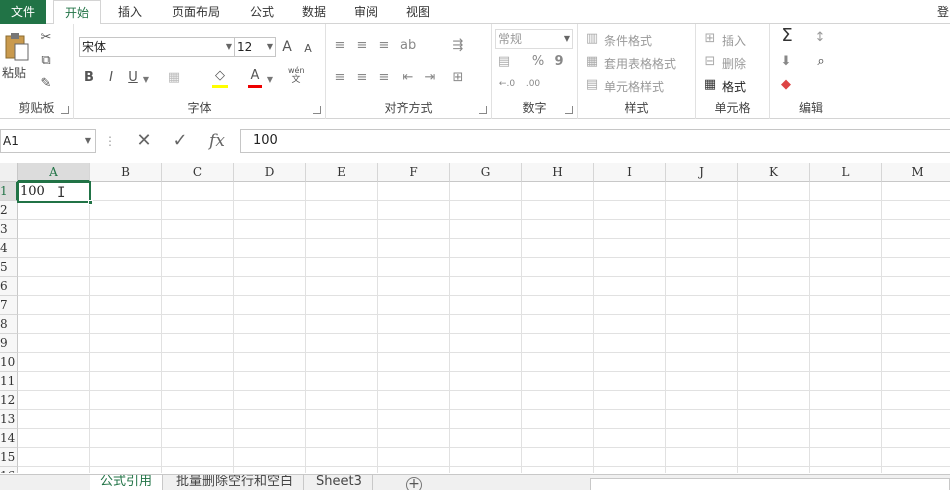 Image resolution: width=950 pixels, height=490 pixels. What do you see at coordinates (430, 78) in the screenshot?
I see `increase-indent-icon: ⇥` at bounding box center [430, 78].